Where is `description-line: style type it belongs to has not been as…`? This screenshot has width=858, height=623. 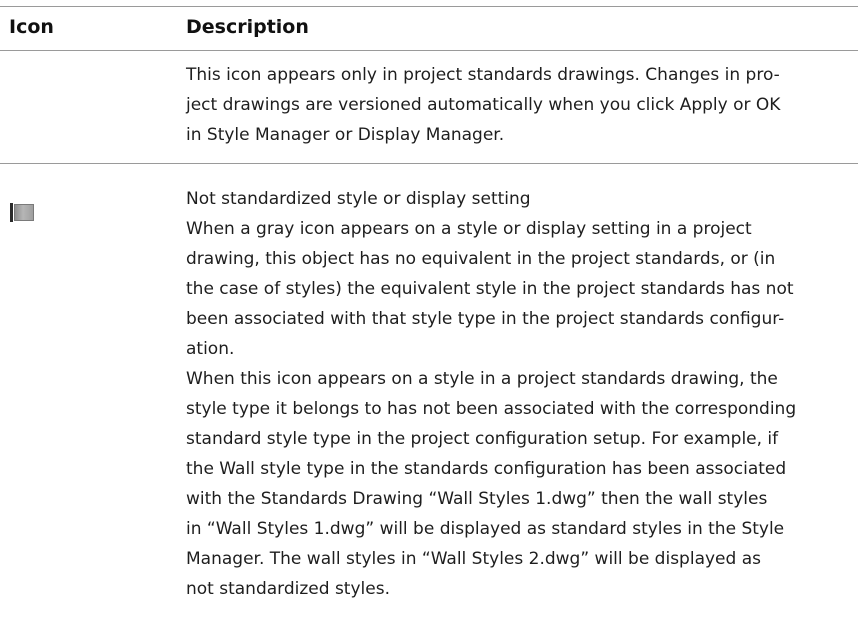 description-line: style type it belongs to has not been as… is located at coordinates (491, 409).